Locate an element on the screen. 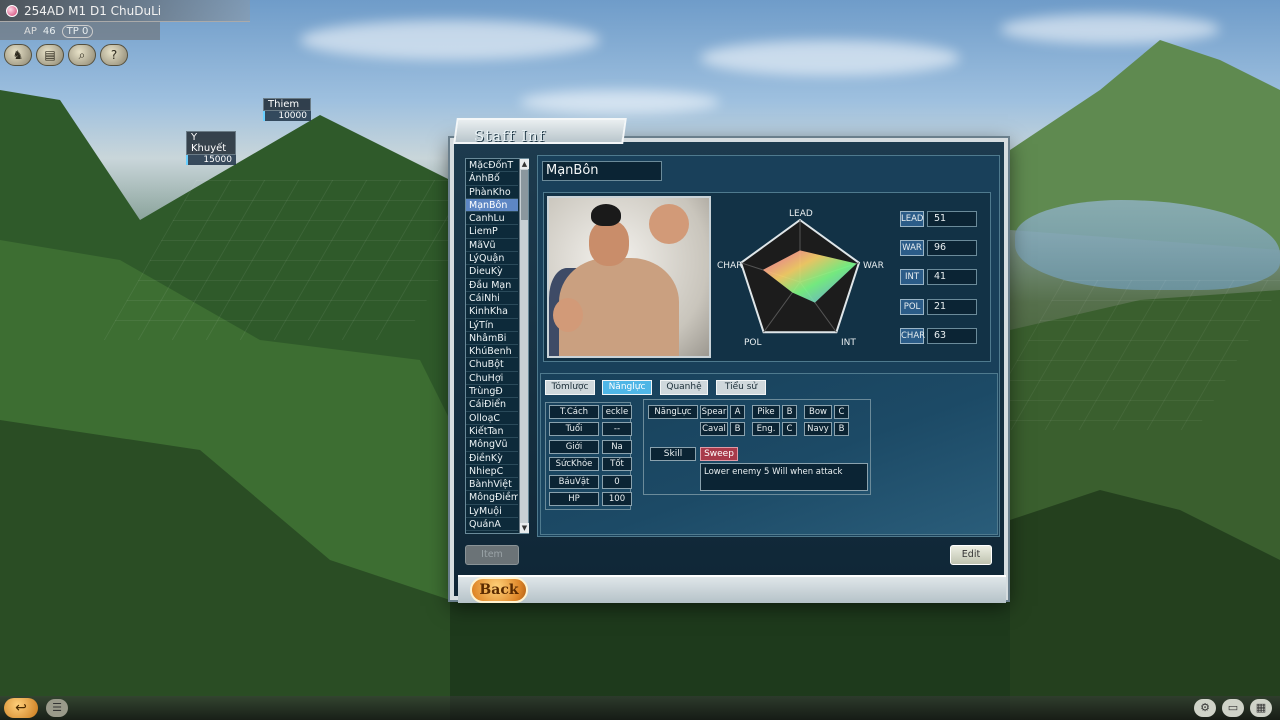  tp-badge: TP 0 is located at coordinates (77, 31).